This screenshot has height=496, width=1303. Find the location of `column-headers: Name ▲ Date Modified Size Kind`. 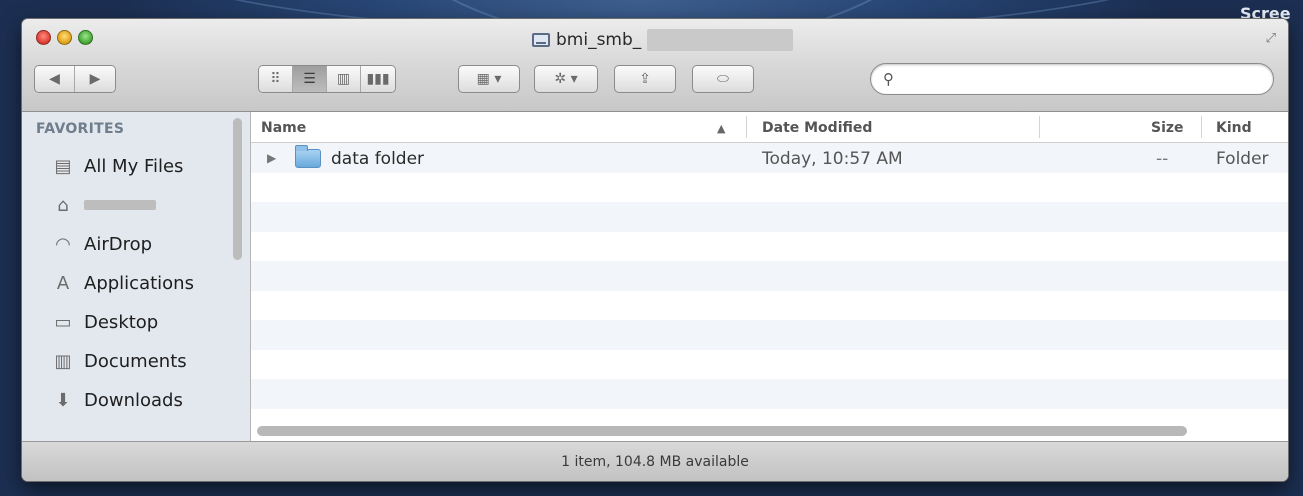

column-headers: Name ▲ Date Modified Size Kind is located at coordinates (769, 127).